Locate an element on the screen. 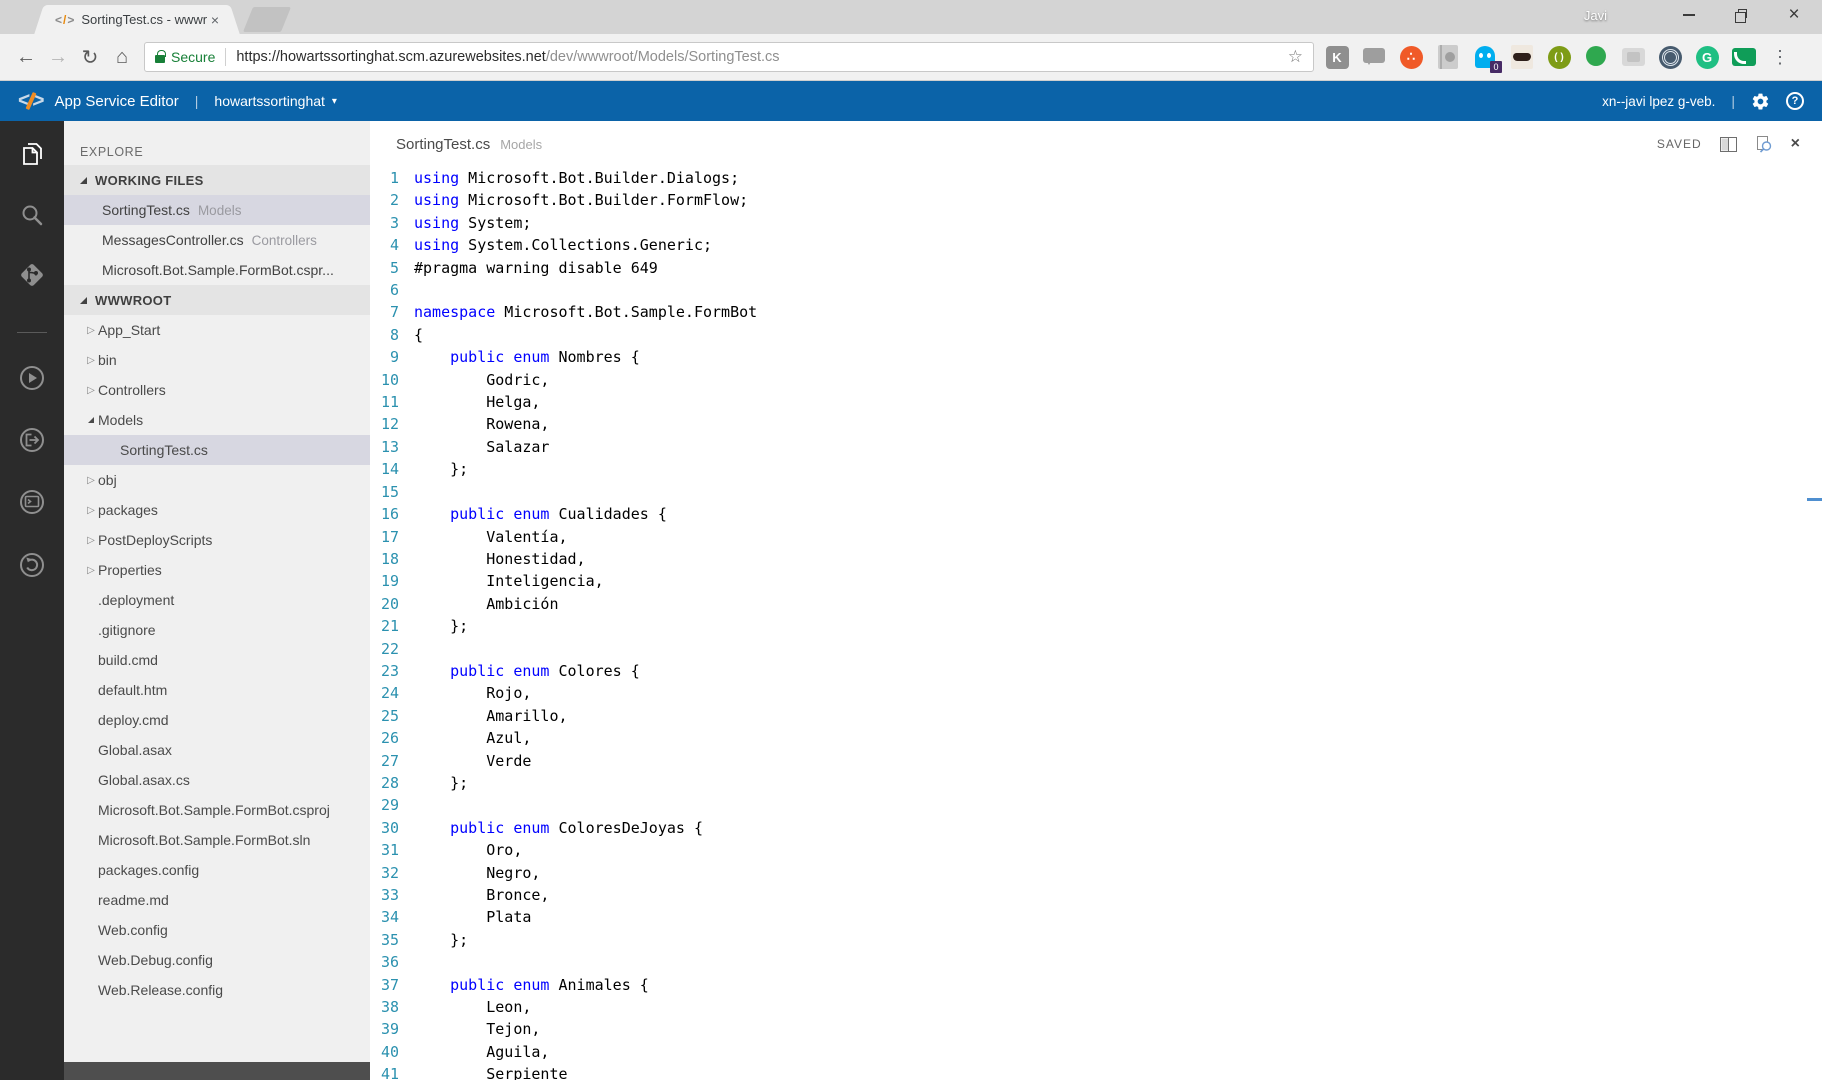 The height and width of the screenshot is (1080, 1822). secure-lock-icon is located at coordinates (160, 56).